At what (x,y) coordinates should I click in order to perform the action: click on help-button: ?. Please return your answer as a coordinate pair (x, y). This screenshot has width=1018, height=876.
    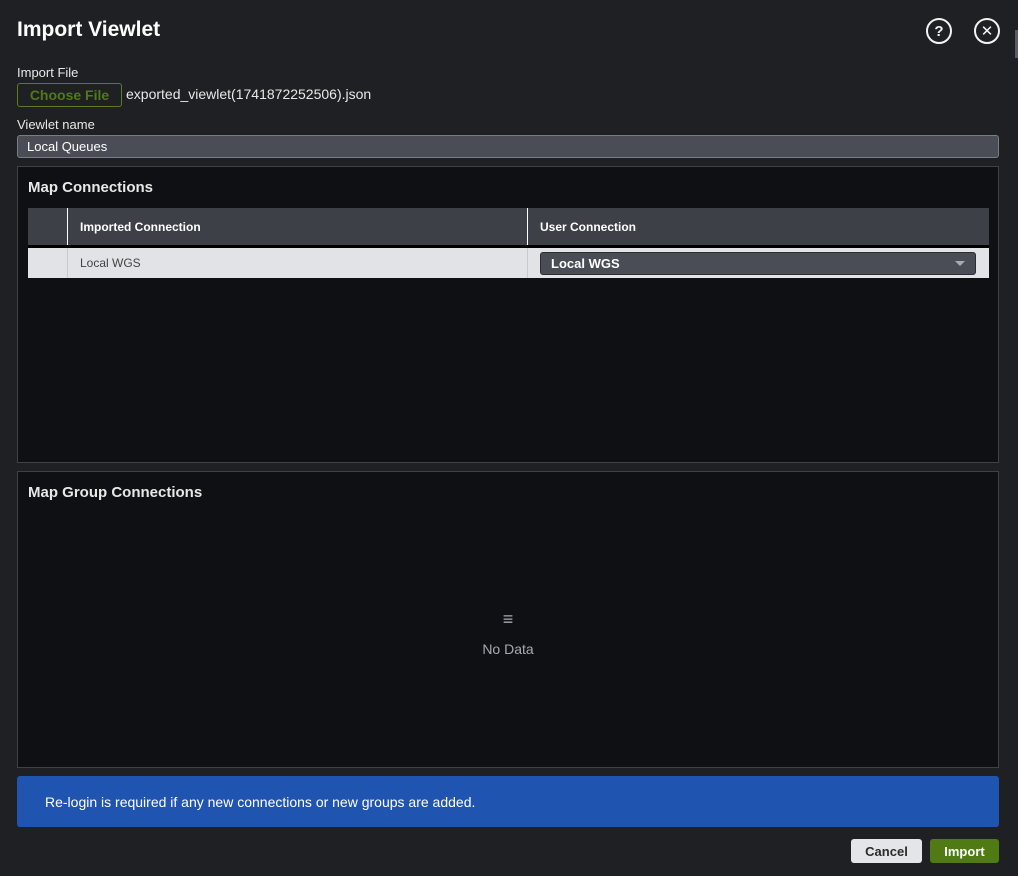
    Looking at the image, I should click on (939, 31).